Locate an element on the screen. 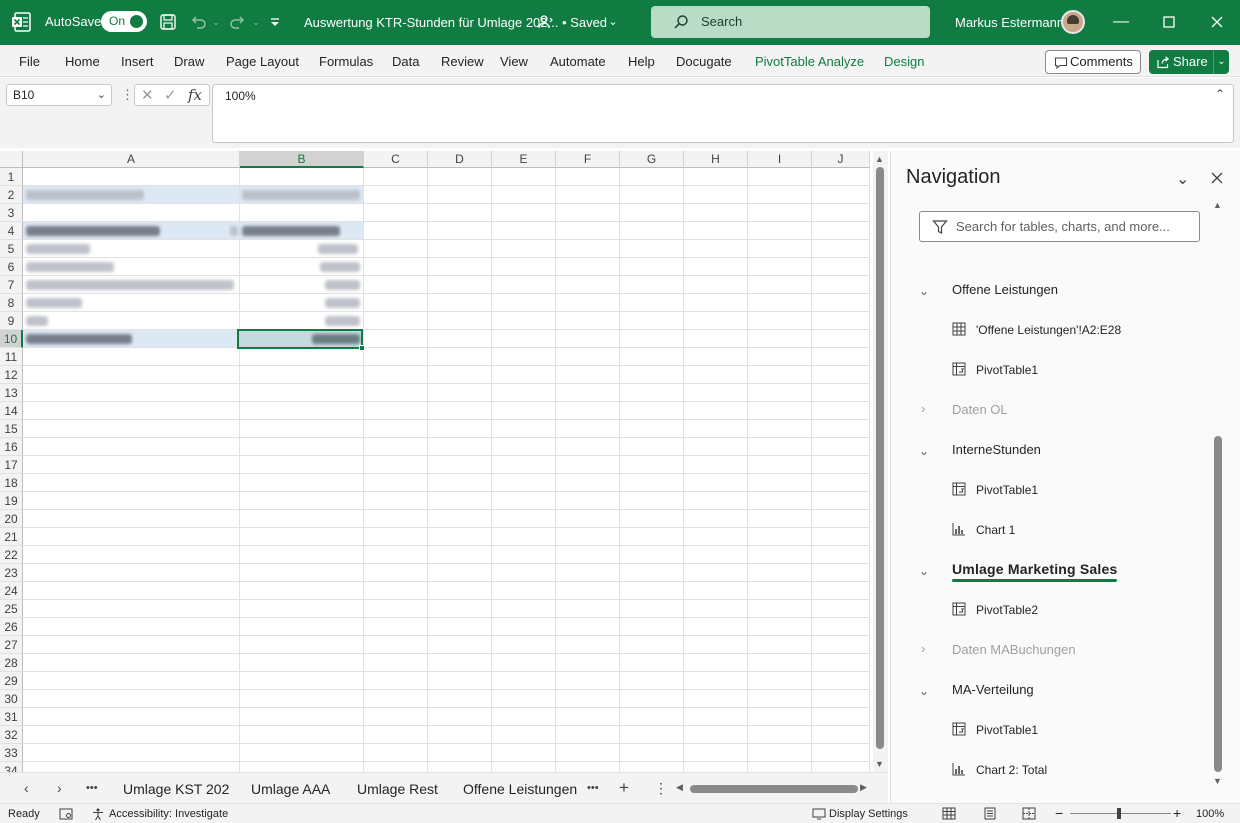 The image size is (1240, 823). row-header-34: 34 is located at coordinates (11, 767).